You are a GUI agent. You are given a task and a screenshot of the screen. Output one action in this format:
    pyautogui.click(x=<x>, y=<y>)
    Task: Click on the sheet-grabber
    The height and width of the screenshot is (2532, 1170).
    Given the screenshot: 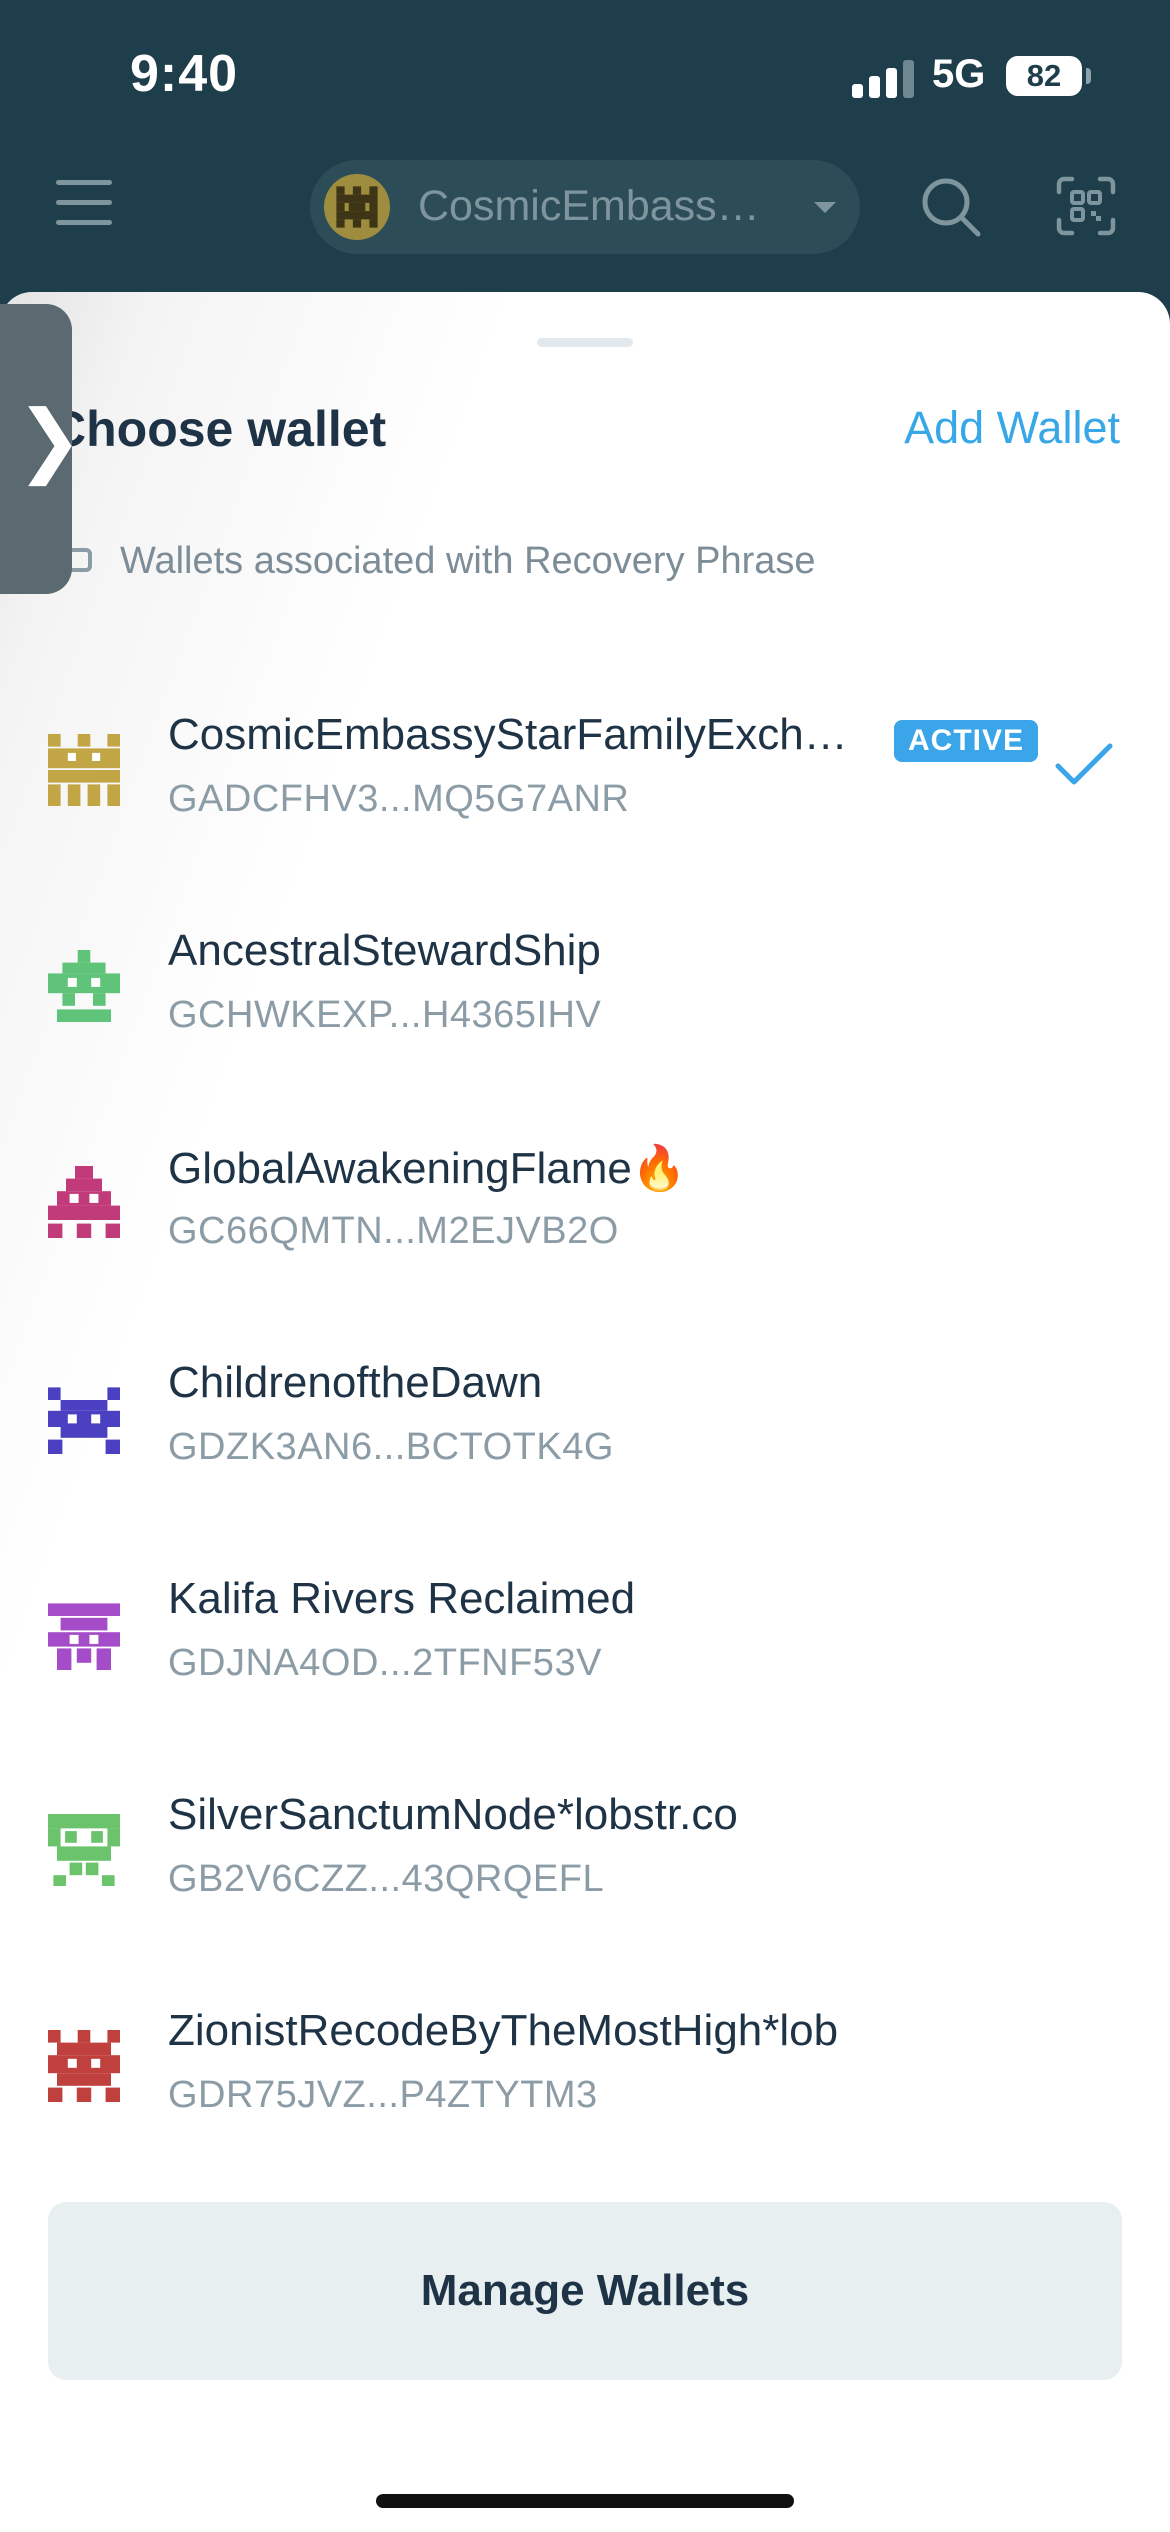 What is the action you would take?
    pyautogui.click(x=585, y=342)
    